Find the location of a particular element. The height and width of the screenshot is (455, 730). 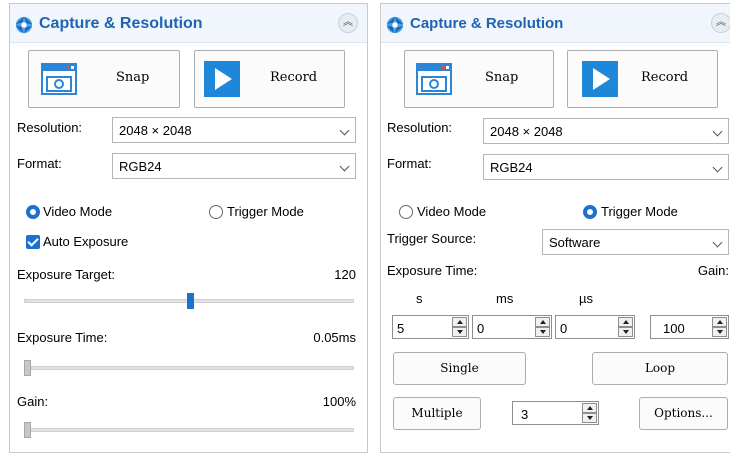

auto-exposure-checkbox is located at coordinates (33, 242).